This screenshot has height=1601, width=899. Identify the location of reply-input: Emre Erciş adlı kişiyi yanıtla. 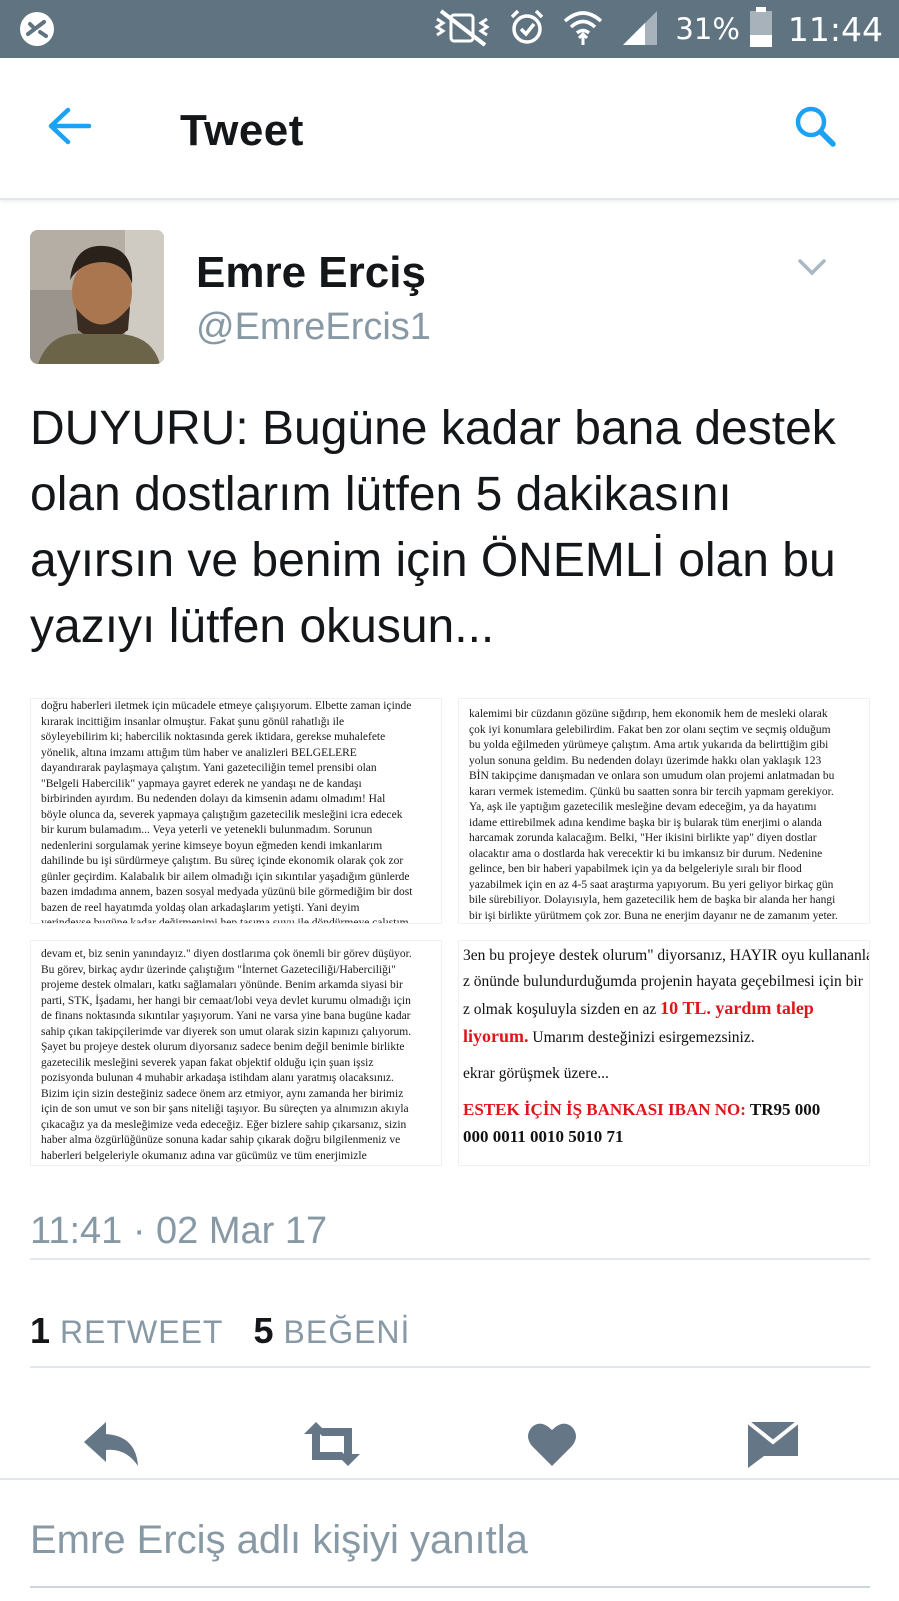
(279, 1540).